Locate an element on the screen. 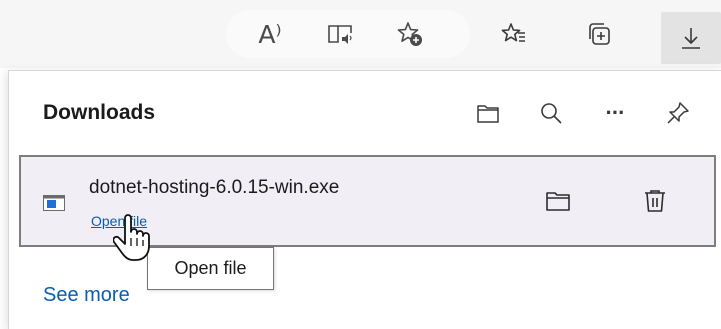 The height and width of the screenshot is (329, 721). open-downloads-folder-button is located at coordinates (488, 113).